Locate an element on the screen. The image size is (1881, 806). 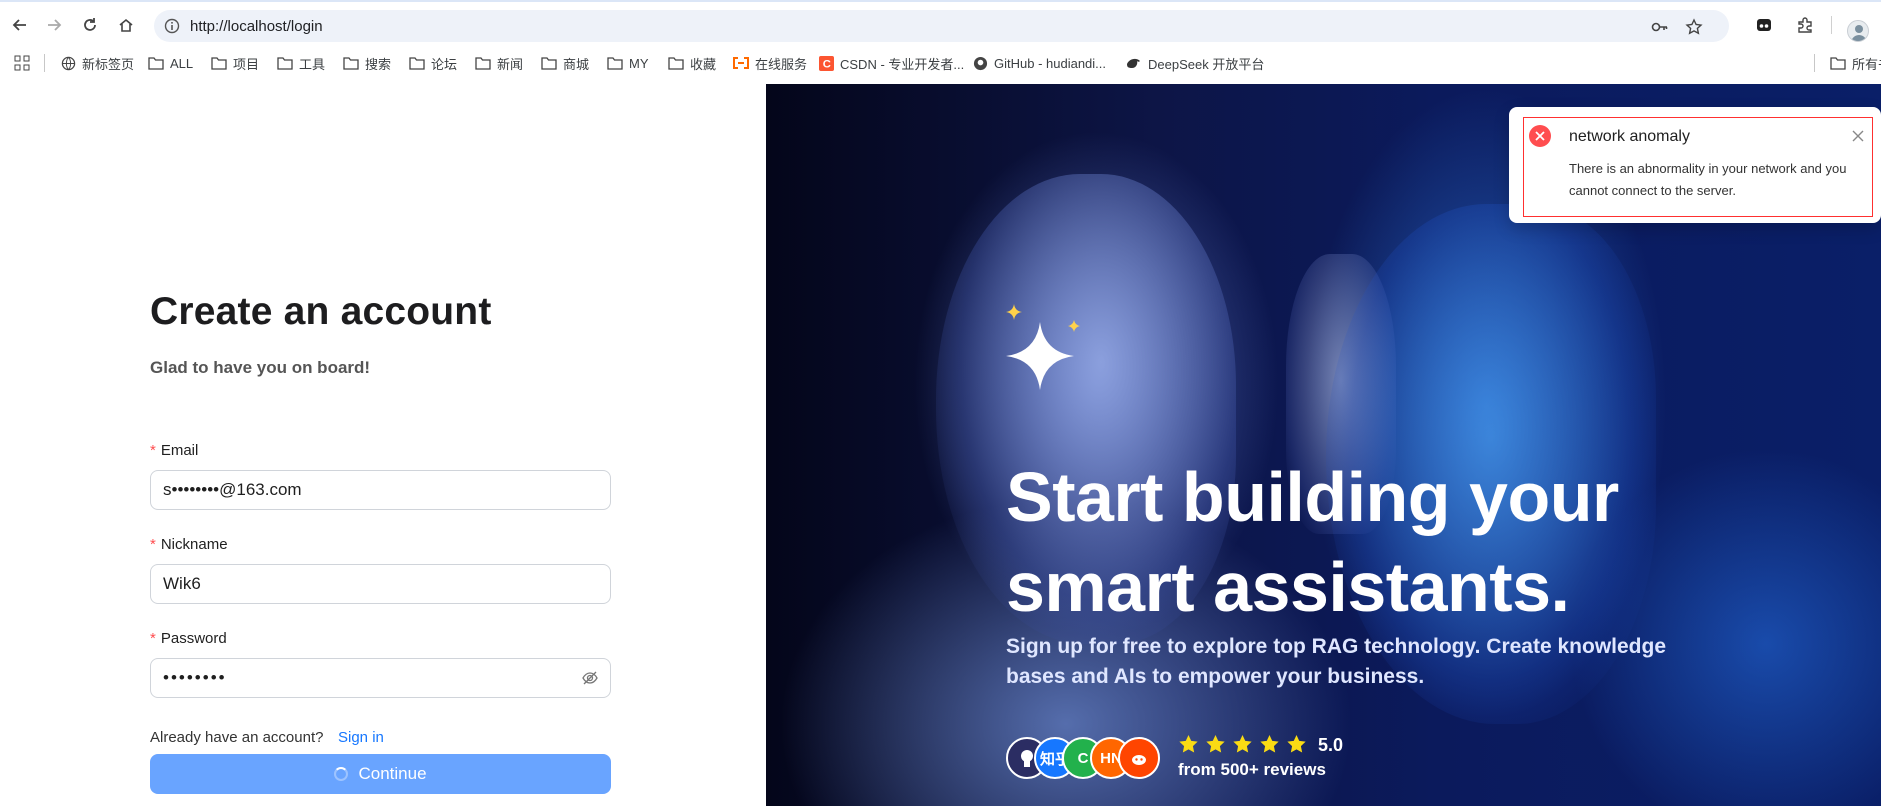
svg-text: C is located at coordinates (827, 64).